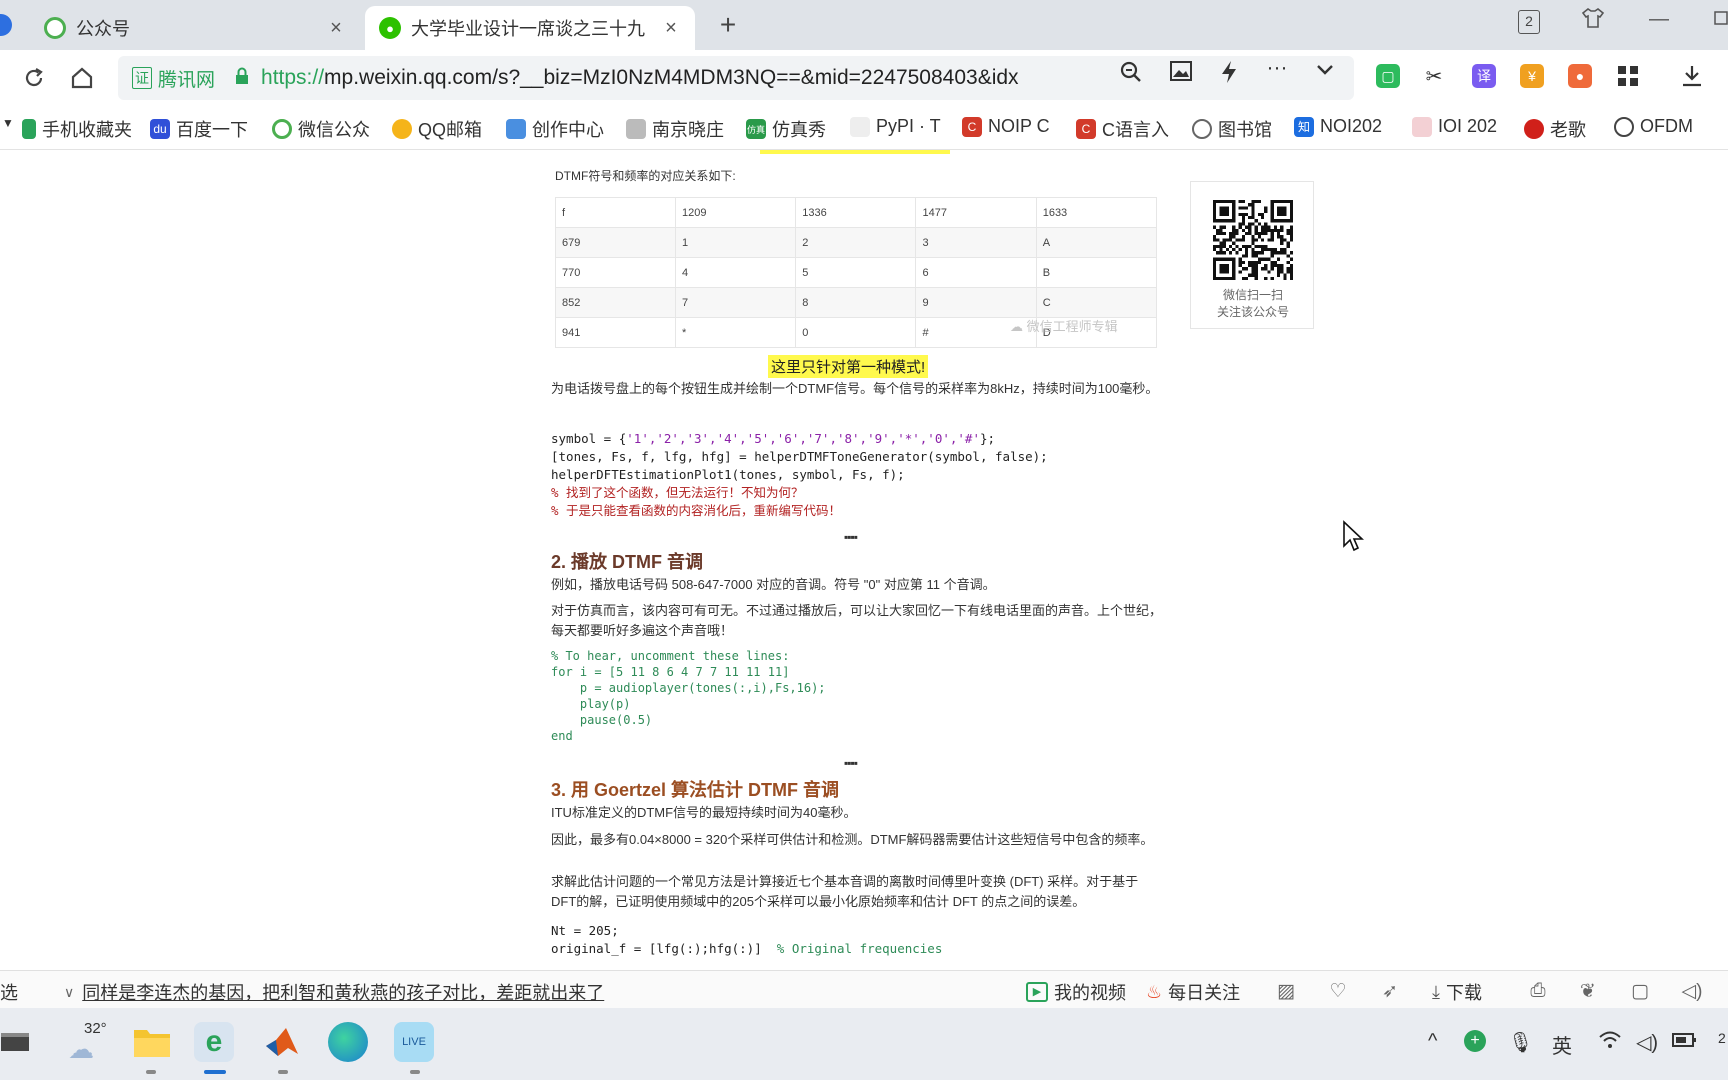  I want to click on table-cell: 4, so click(735, 272).